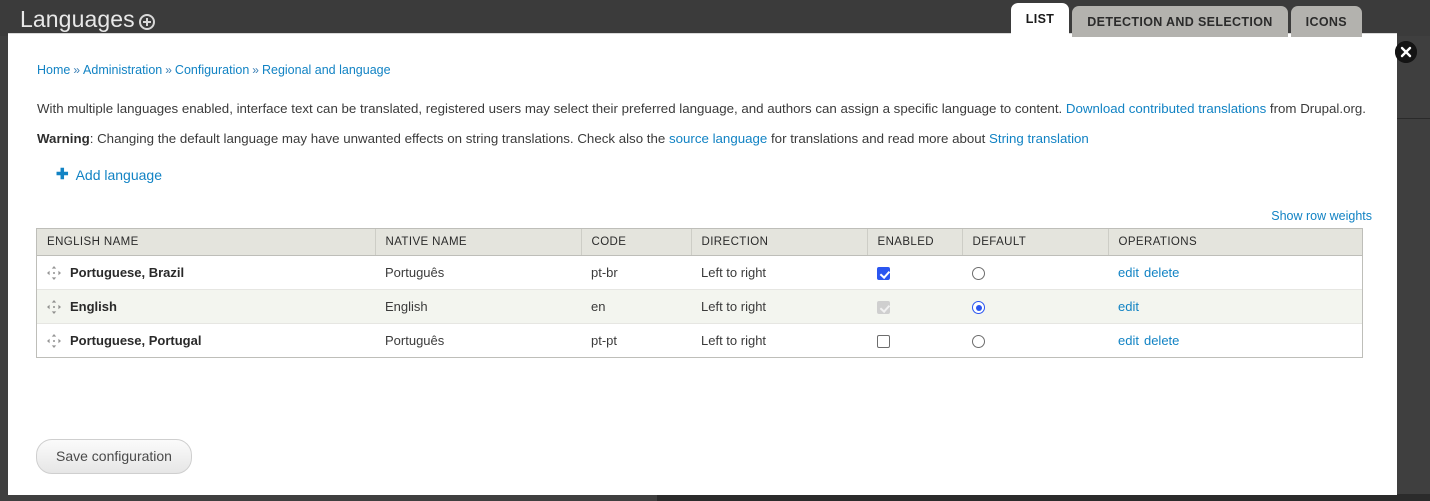  Describe the element at coordinates (636, 273) in the screenshot. I see `cell-code: pt-br` at that location.